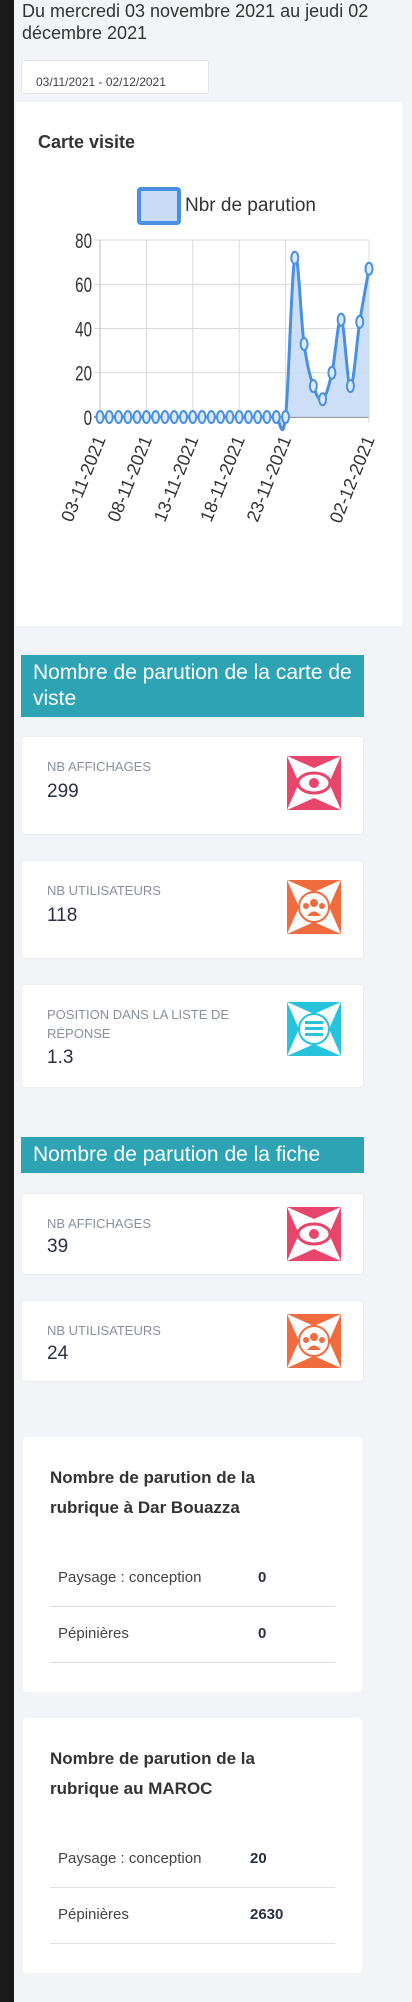  Describe the element at coordinates (130, 479) in the screenshot. I see `x-tick-label: 08-11-2021` at that location.